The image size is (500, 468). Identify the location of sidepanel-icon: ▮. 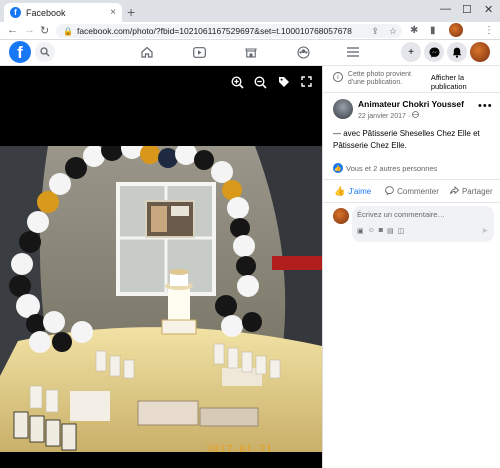
(433, 30).